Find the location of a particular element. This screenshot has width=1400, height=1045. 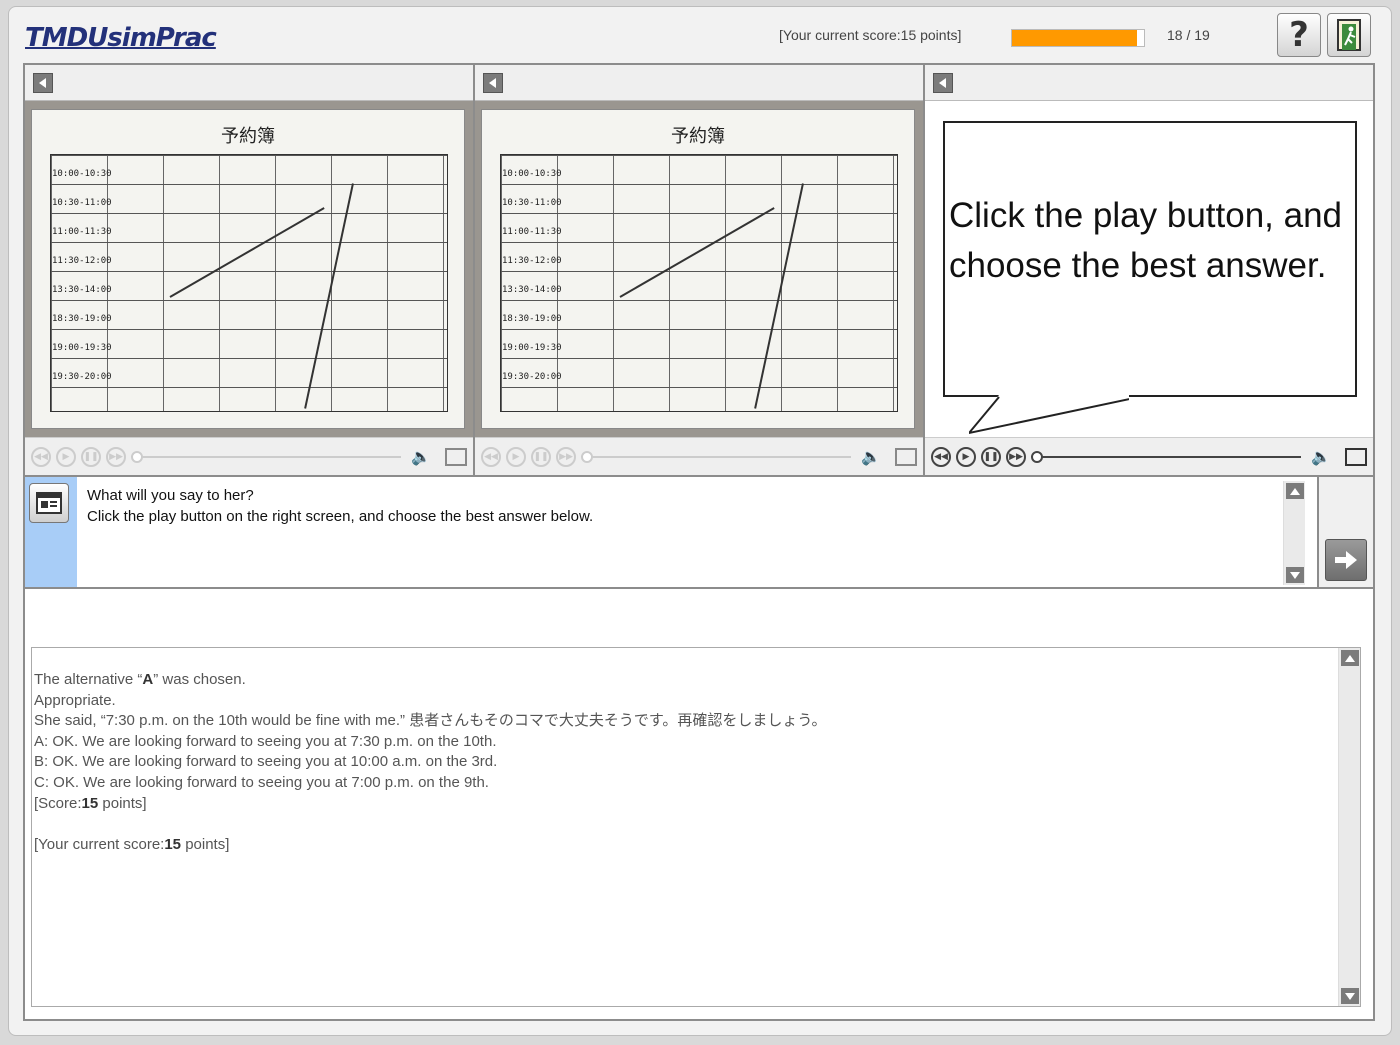

exit-icon is located at coordinates (1349, 35).